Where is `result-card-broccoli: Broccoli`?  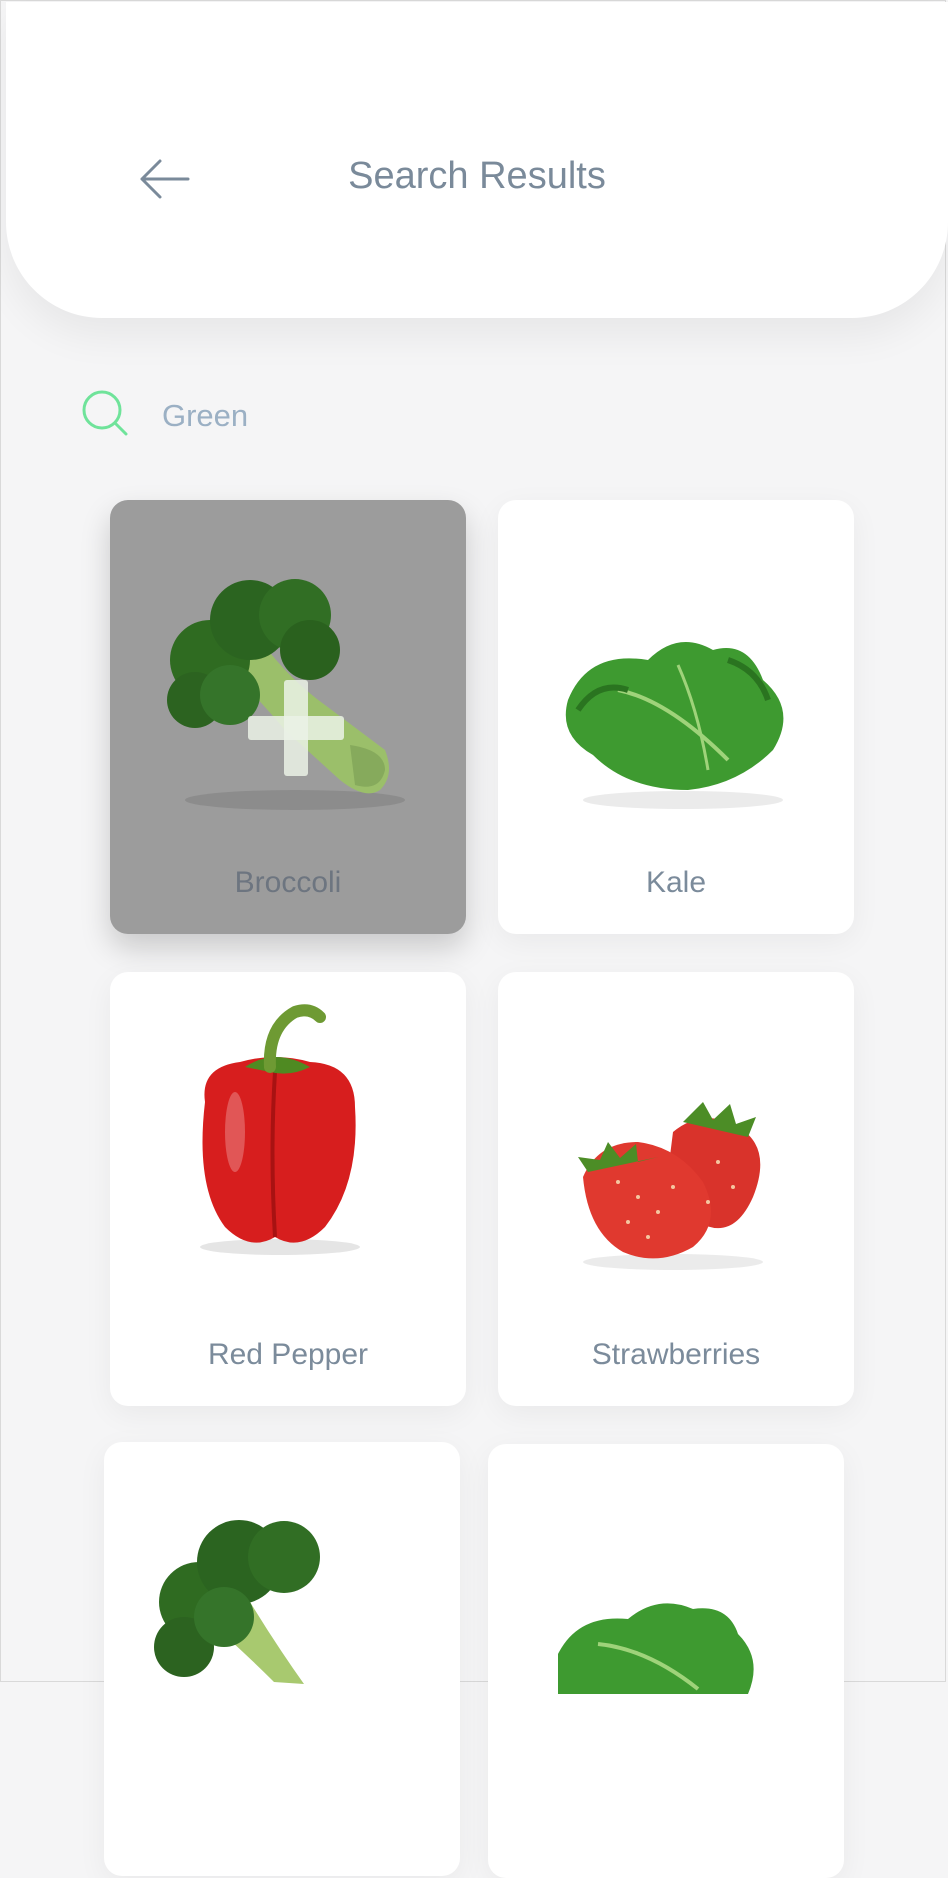
result-card-broccoli: Broccoli is located at coordinates (288, 717).